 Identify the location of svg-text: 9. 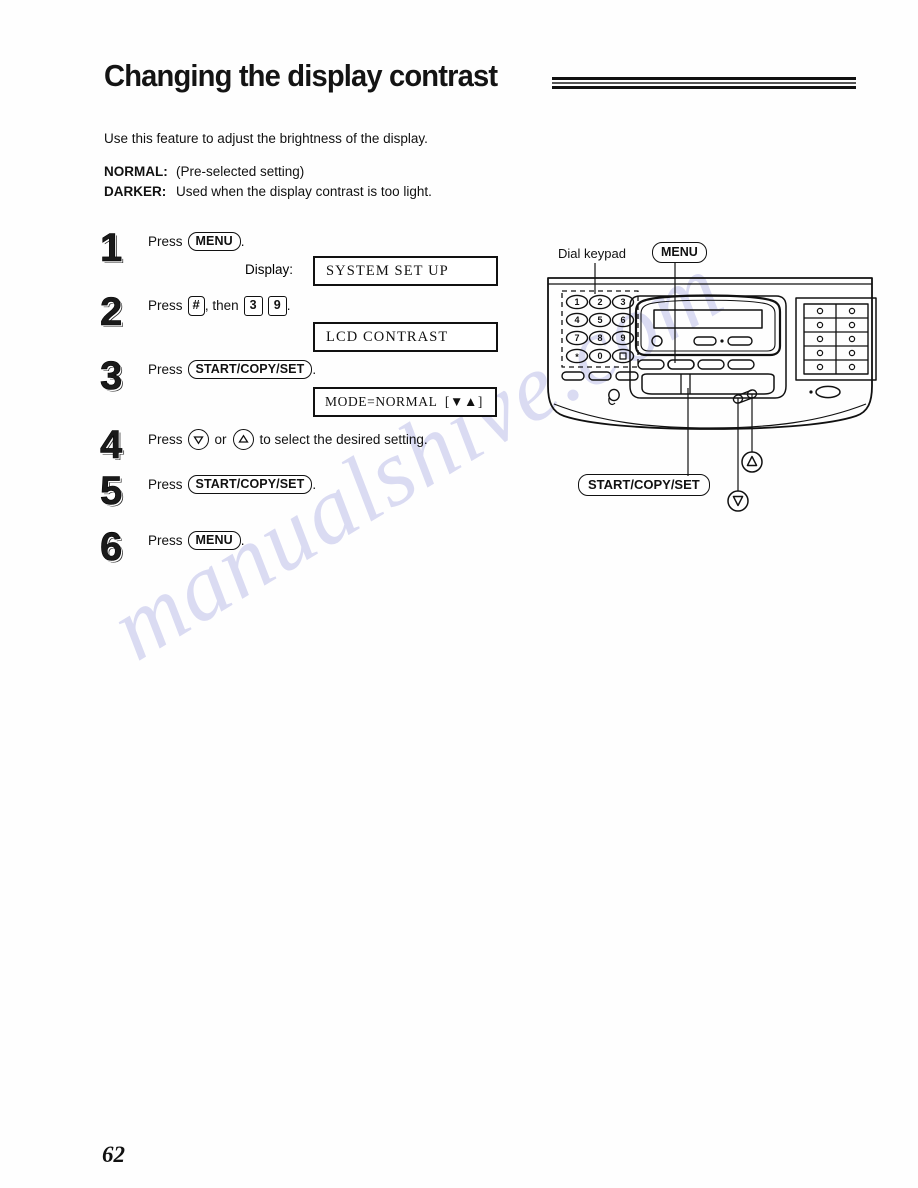
(622, 338).